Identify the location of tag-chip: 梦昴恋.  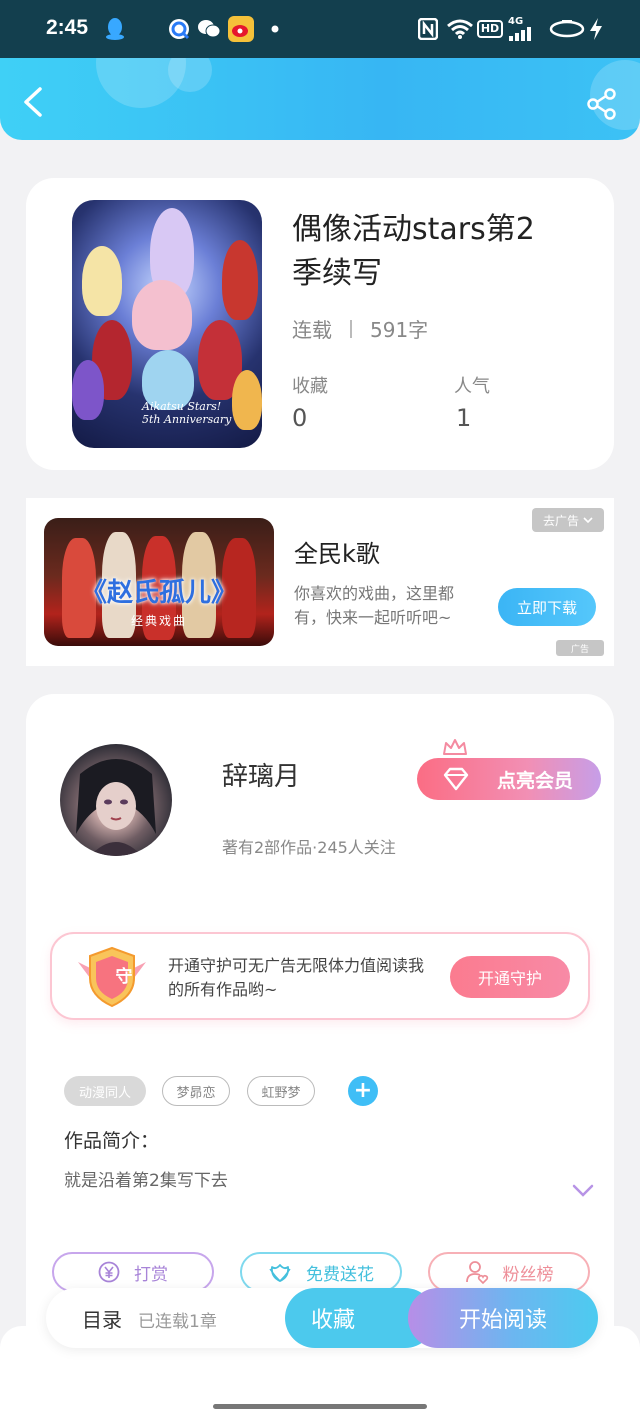
(196, 1091).